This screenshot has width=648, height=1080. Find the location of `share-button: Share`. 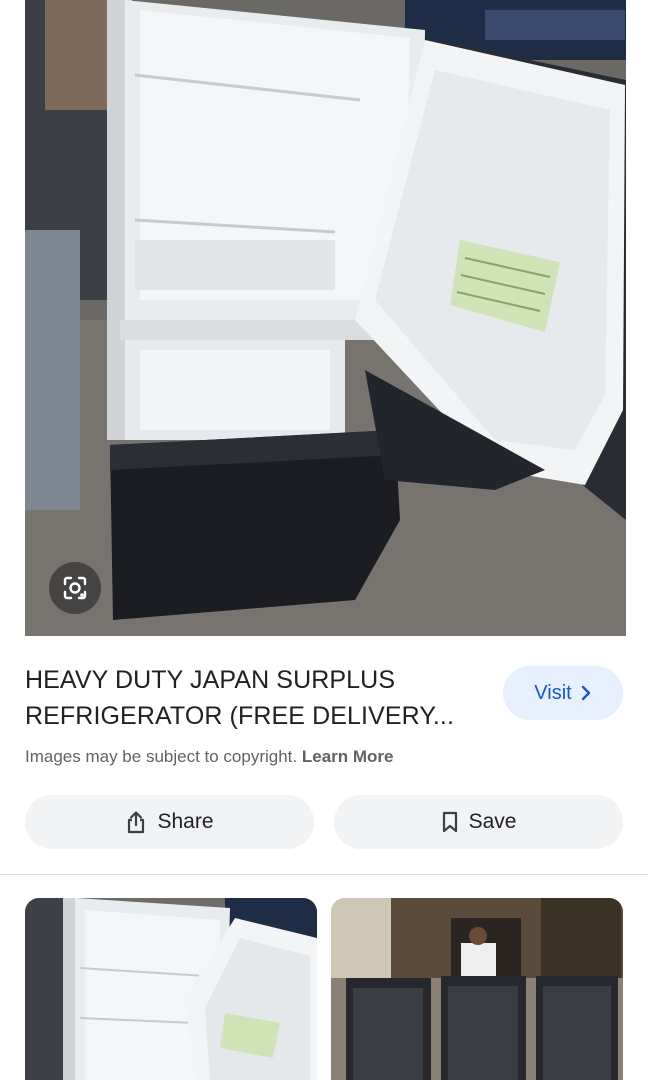

share-button: Share is located at coordinates (169, 822).